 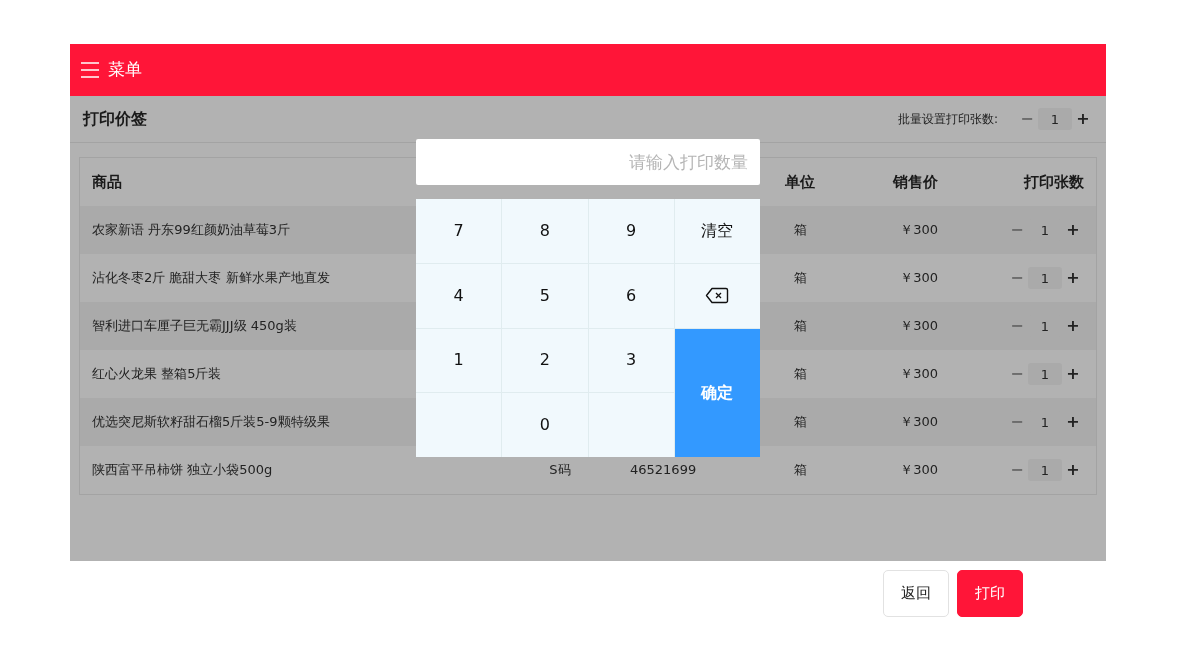 What do you see at coordinates (545, 231) in the screenshot?
I see `digit-key: 8` at bounding box center [545, 231].